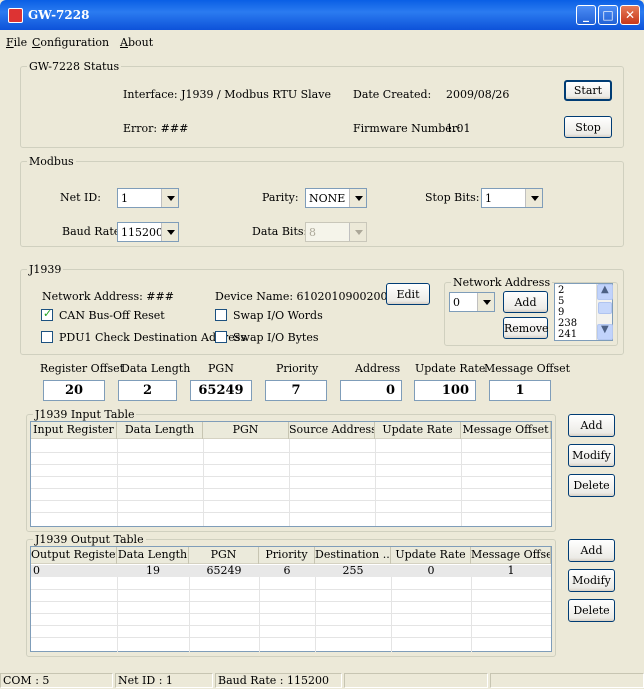  I want to click on data-length-input: 2, so click(147, 390).